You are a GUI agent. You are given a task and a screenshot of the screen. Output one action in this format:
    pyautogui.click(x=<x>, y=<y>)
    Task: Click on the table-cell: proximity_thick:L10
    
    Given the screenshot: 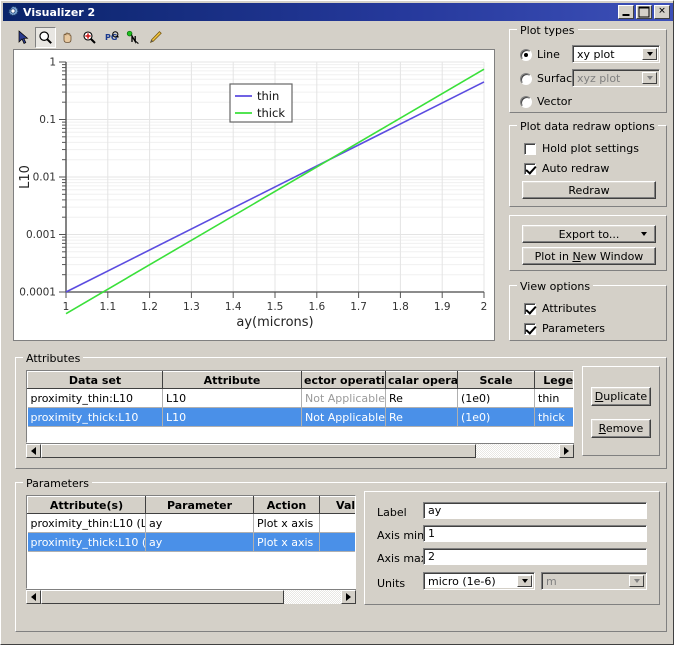 What is the action you would take?
    pyautogui.click(x=95, y=417)
    